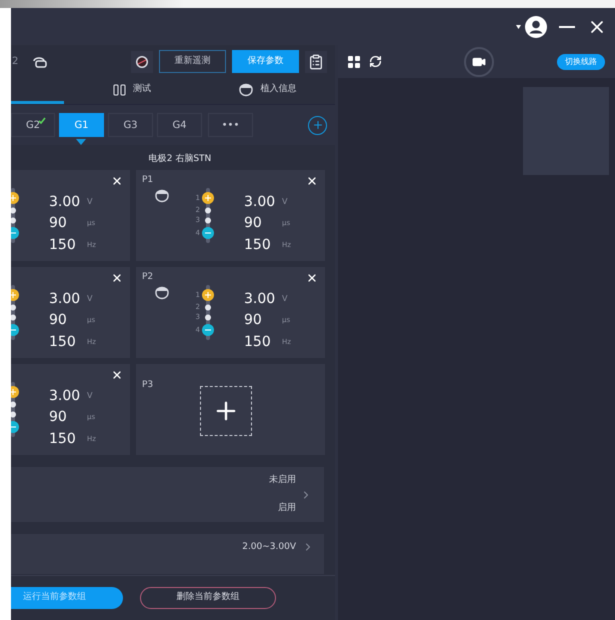 Image resolution: width=615 pixels, height=620 pixels. Describe the element at coordinates (130, 125) in the screenshot. I see `group-tab: G3` at that location.